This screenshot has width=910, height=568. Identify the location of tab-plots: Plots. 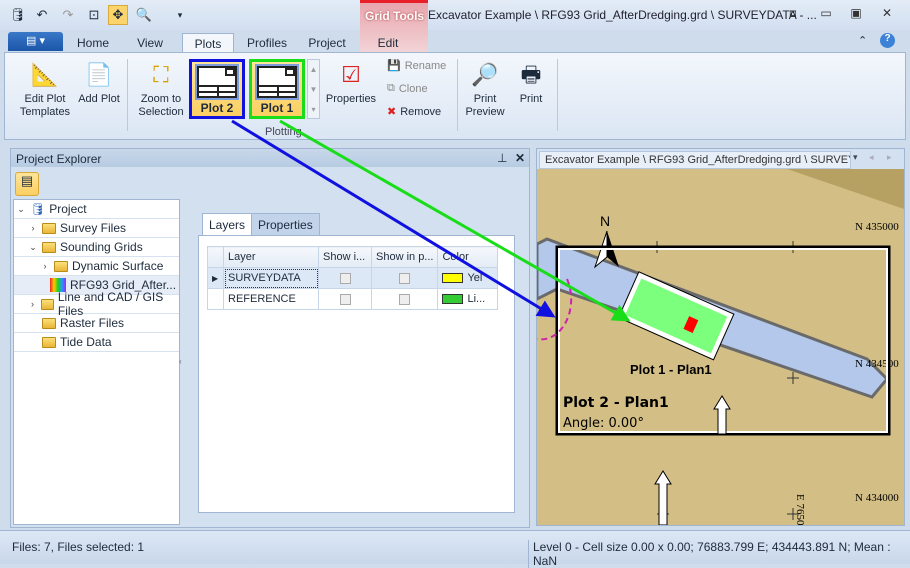
(208, 42).